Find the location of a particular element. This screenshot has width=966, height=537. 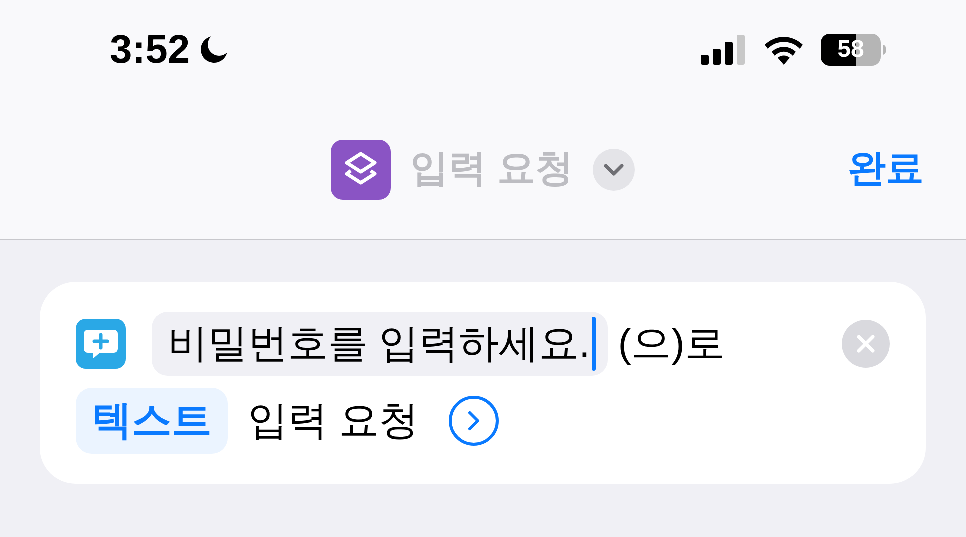

chevron-down-button is located at coordinates (614, 169).